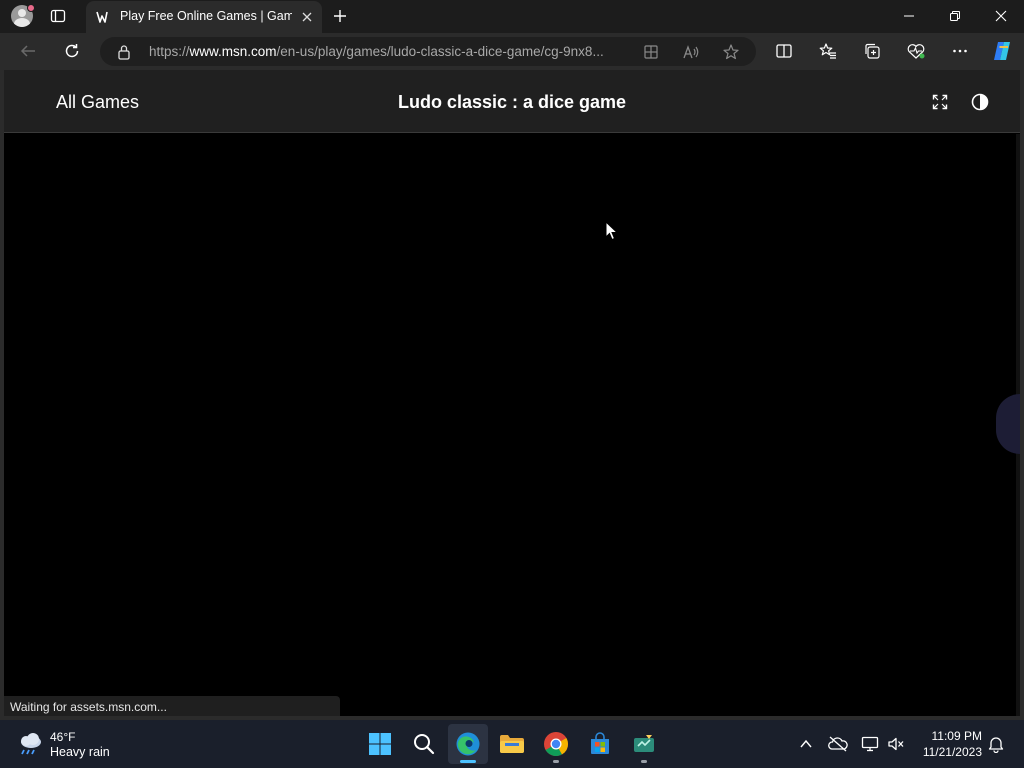 This screenshot has height=768, width=1024. Describe the element at coordinates (468, 761) in the screenshot. I see `active-app-indicator` at that location.